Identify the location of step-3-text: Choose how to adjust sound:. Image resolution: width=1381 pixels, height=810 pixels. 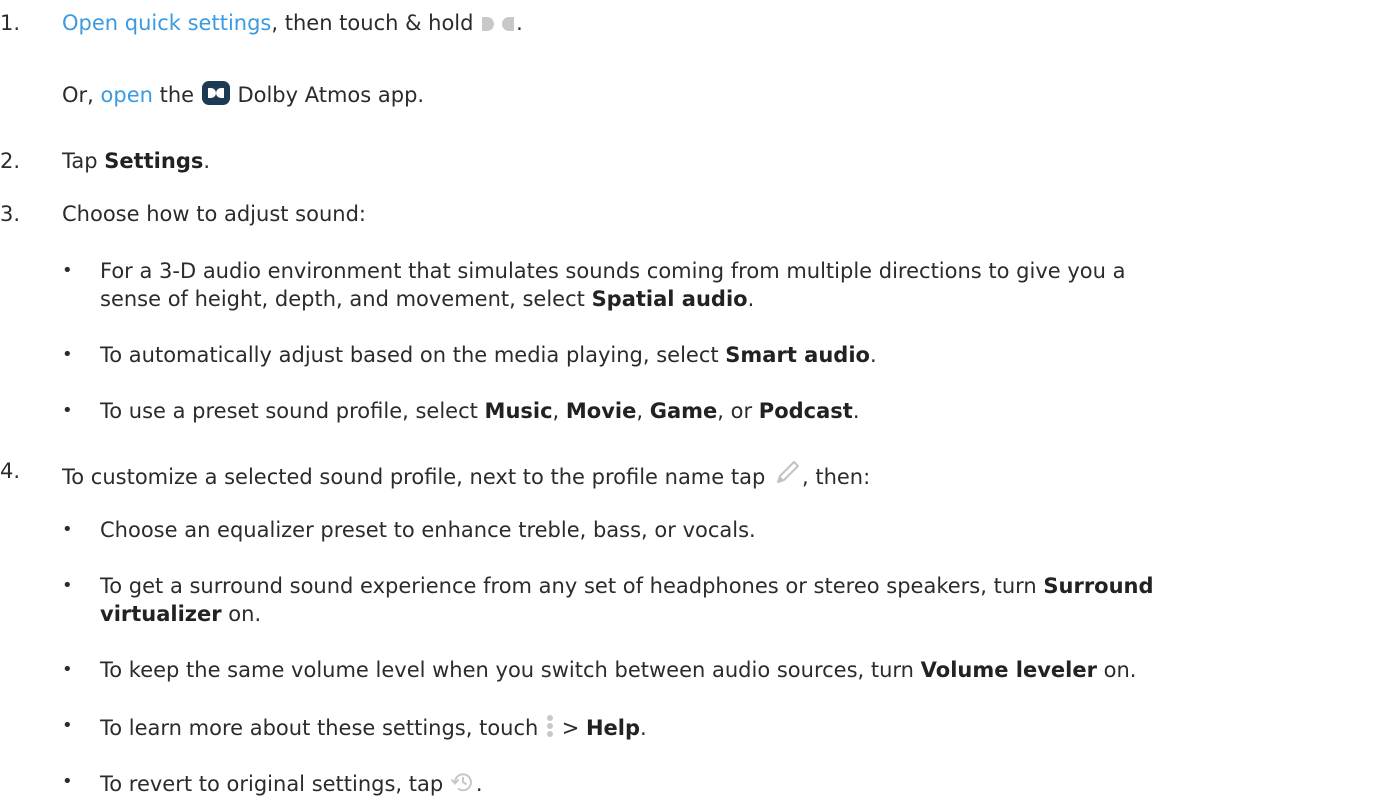
(214, 214).